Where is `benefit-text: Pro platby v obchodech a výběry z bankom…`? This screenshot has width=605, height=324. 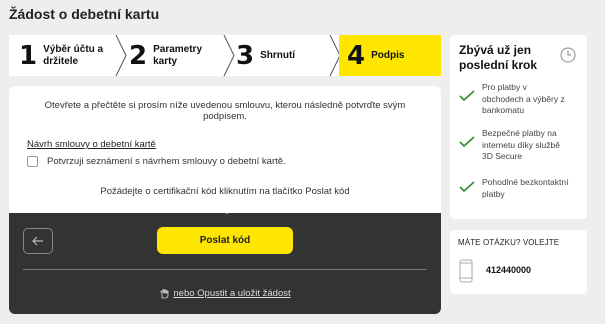 benefit-text: Pro platby v obchodech a výběry z bankom… is located at coordinates (529, 99).